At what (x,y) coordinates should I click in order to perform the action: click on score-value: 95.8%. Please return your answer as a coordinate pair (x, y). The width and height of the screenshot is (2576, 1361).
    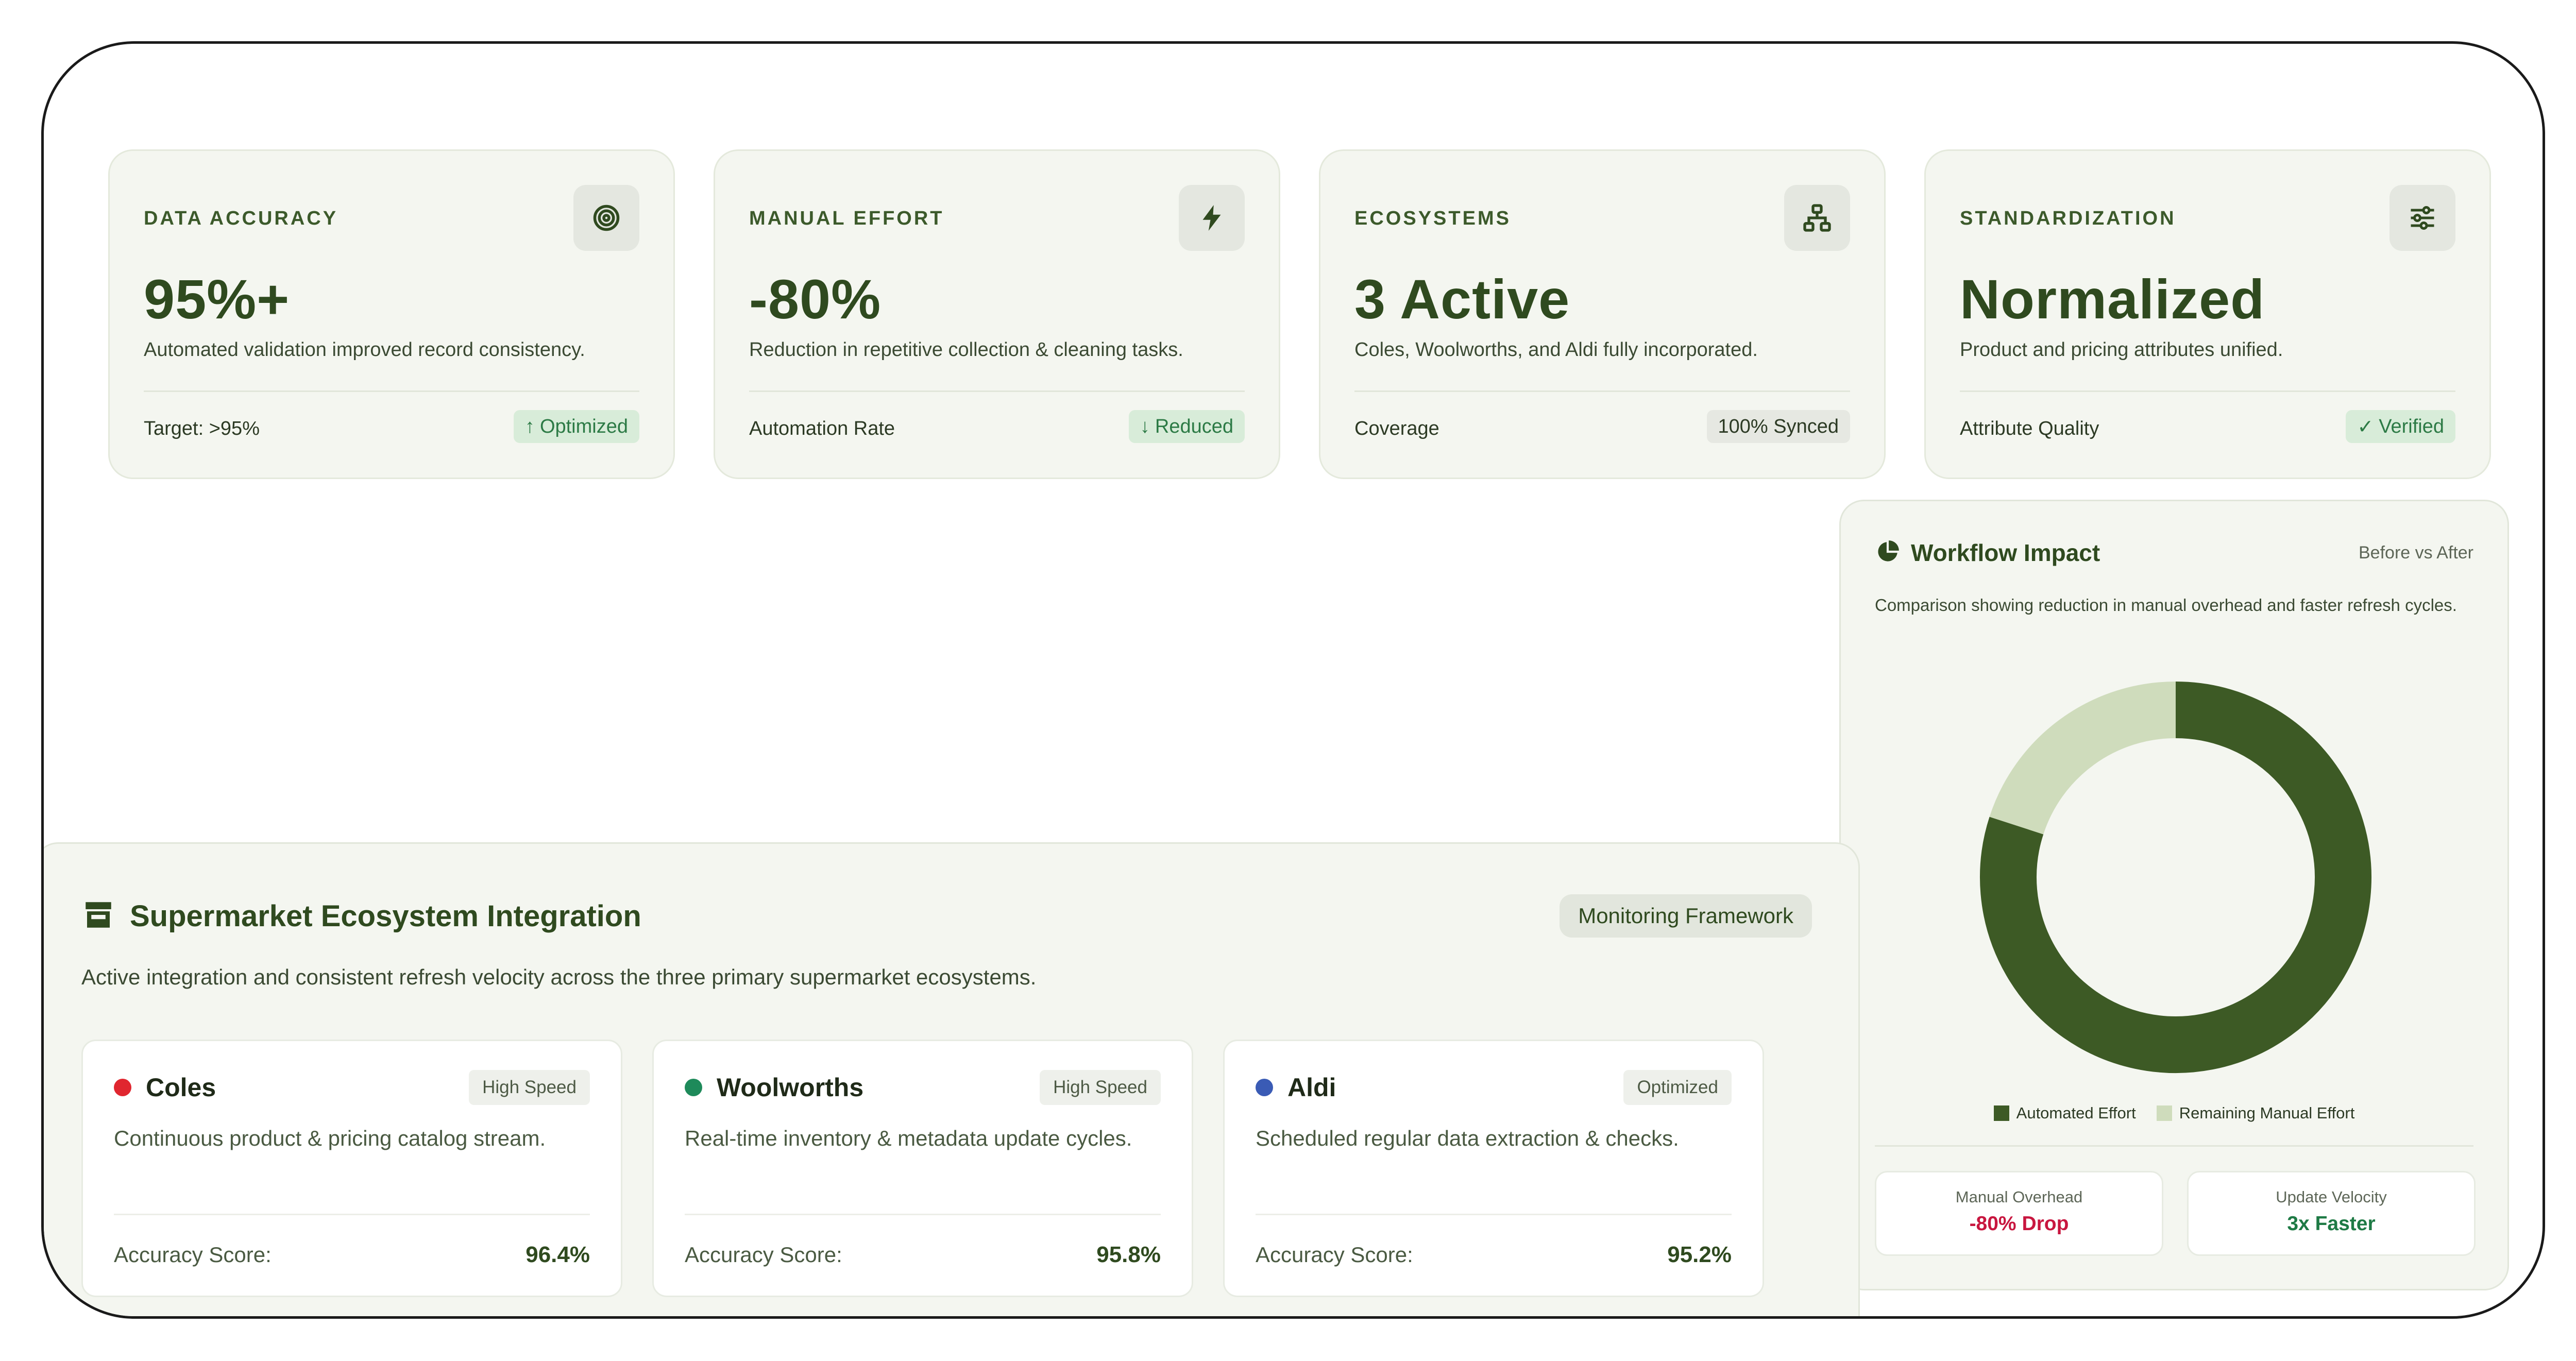
    Looking at the image, I should click on (1128, 1254).